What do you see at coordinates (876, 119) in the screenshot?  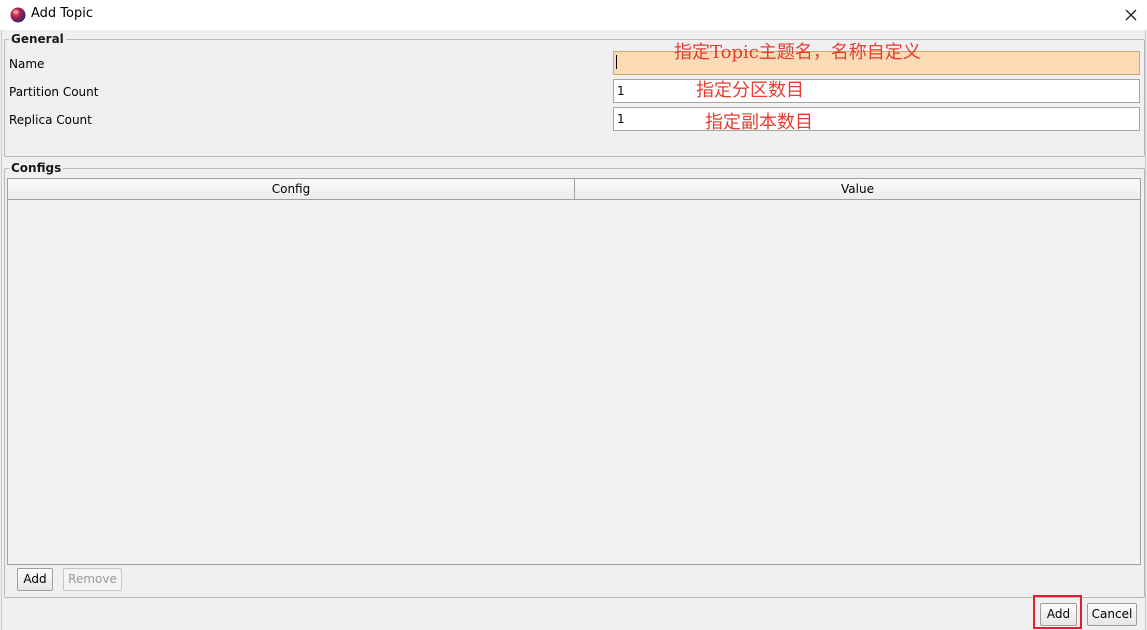 I see `replica-count-input` at bounding box center [876, 119].